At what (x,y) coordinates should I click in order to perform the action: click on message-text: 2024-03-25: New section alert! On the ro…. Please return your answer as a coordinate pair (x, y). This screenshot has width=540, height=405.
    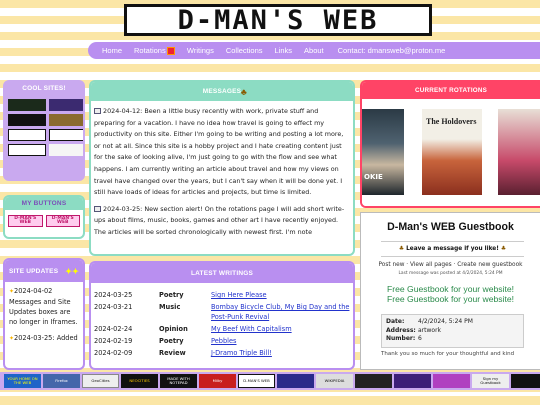
    Looking at the image, I should click on (219, 220).